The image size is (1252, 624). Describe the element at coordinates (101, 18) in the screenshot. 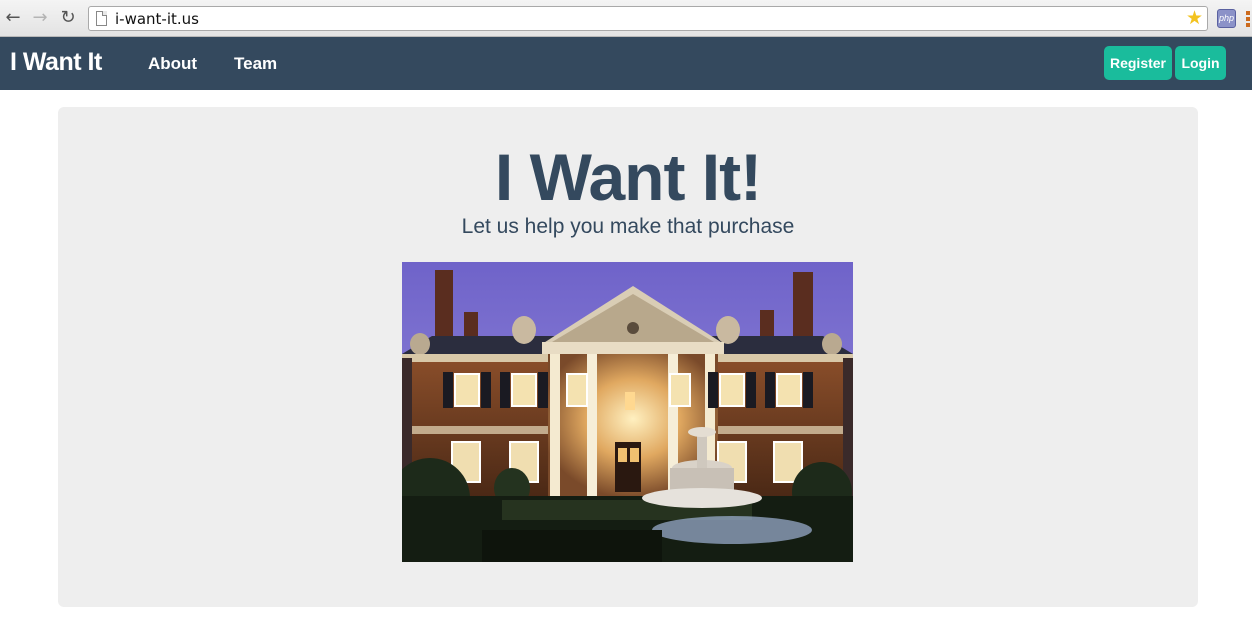

I see `page-icon` at that location.